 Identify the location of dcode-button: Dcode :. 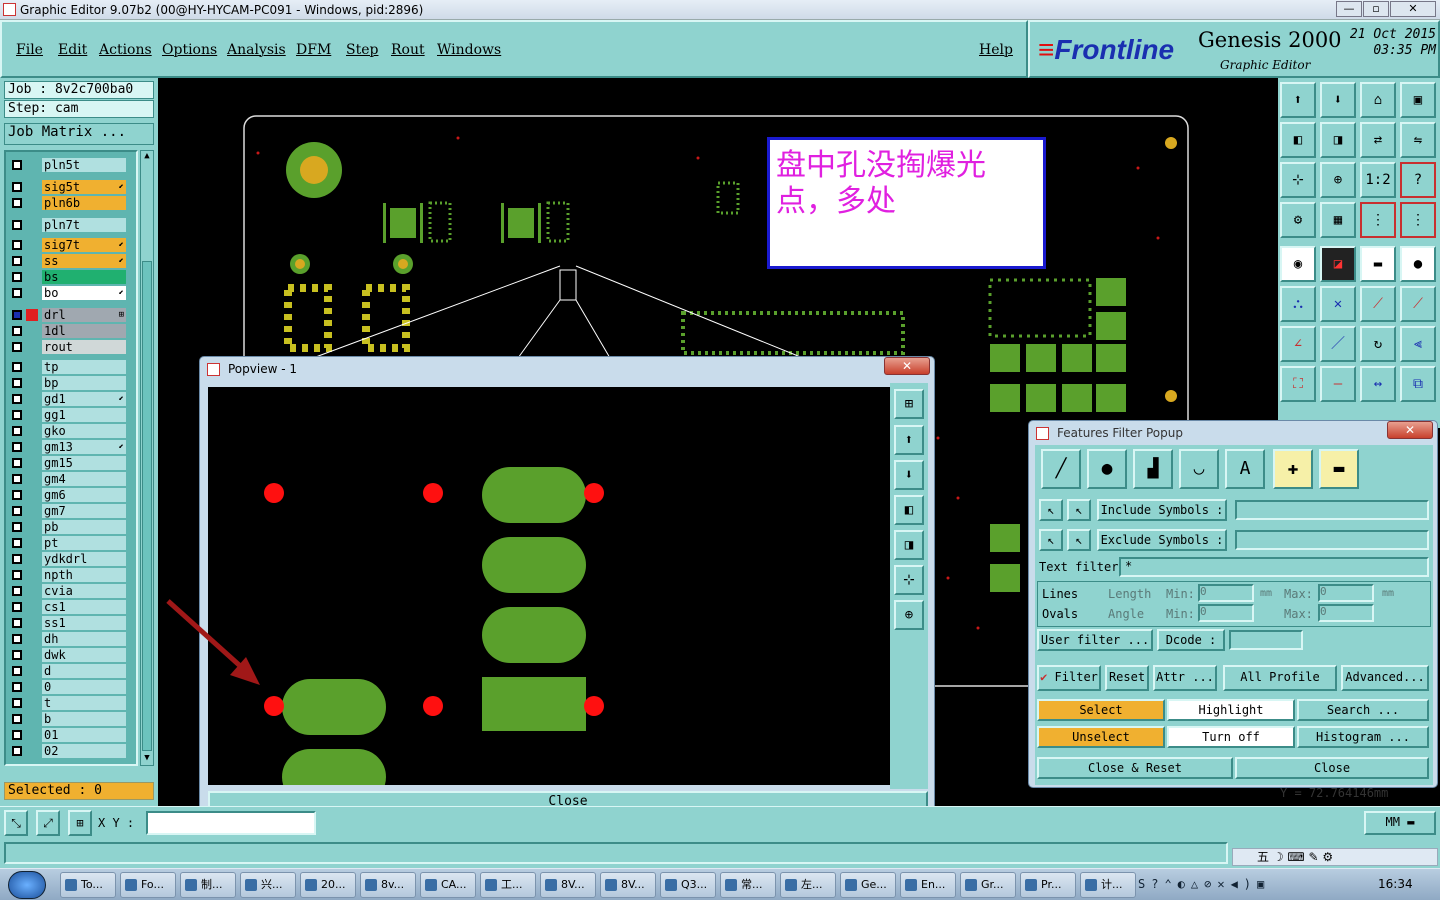
(1191, 640).